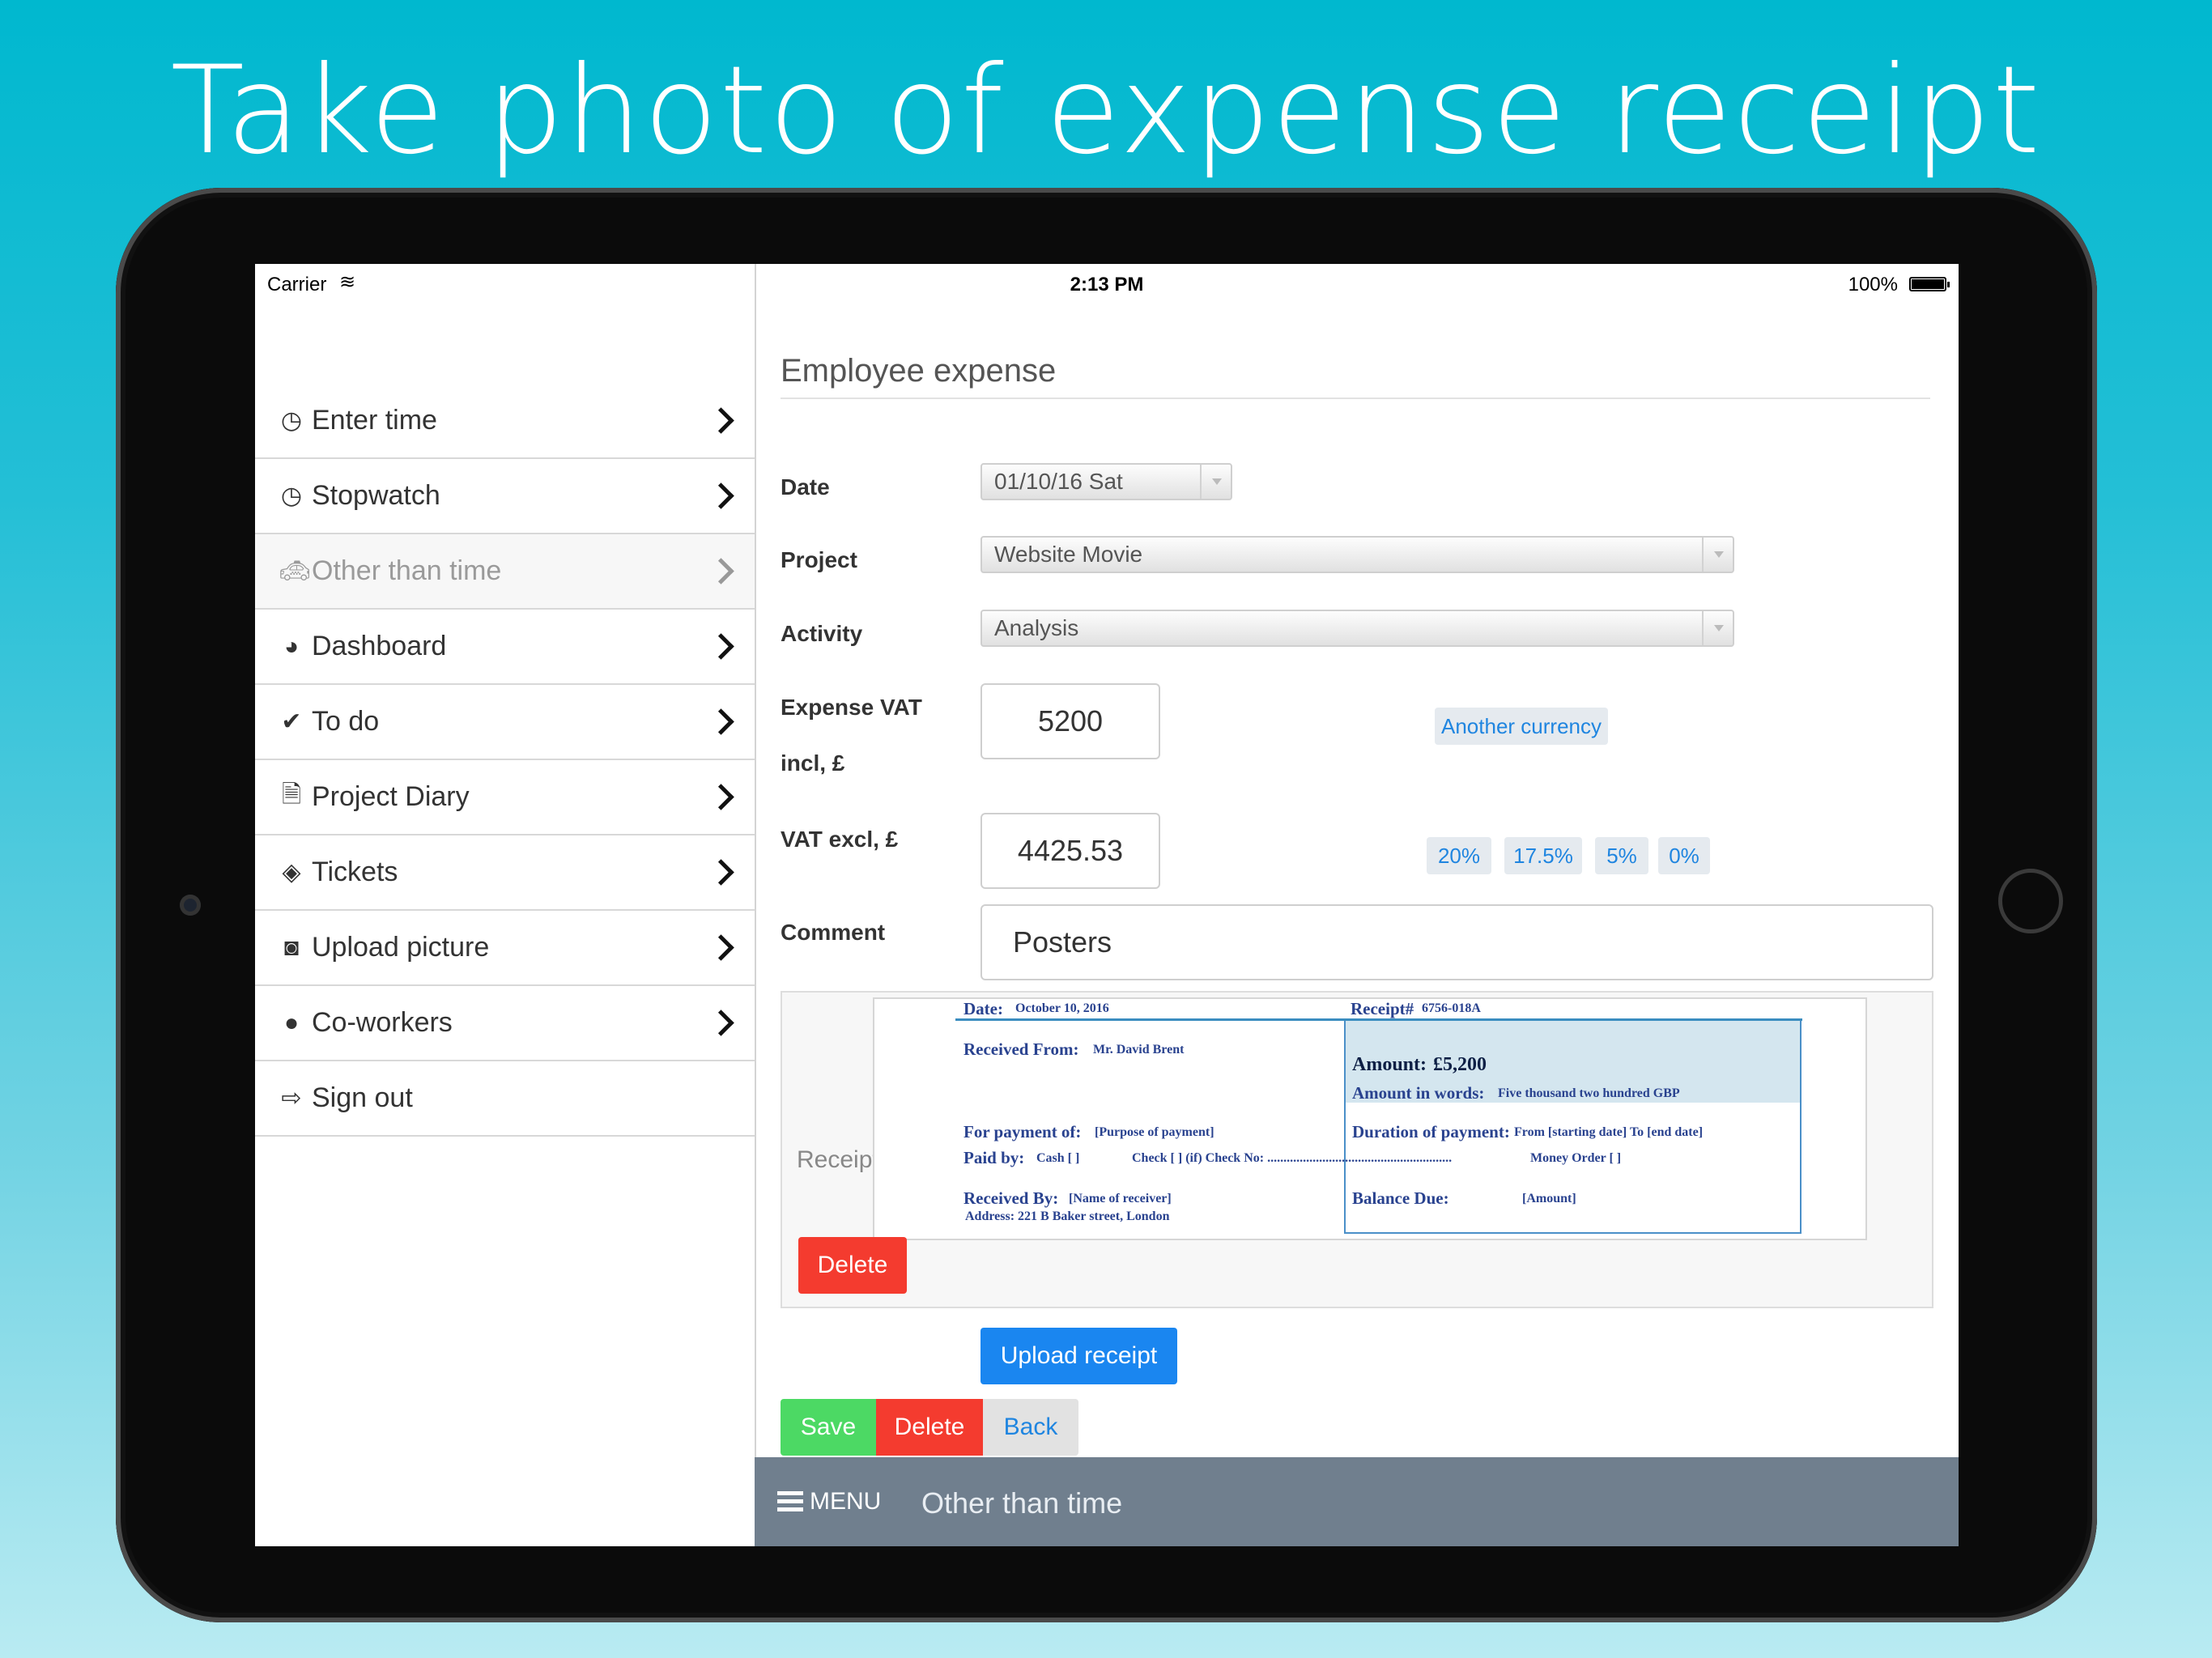 This screenshot has width=2212, height=1658. I want to click on current-section-label: Other than time, so click(1022, 1503).